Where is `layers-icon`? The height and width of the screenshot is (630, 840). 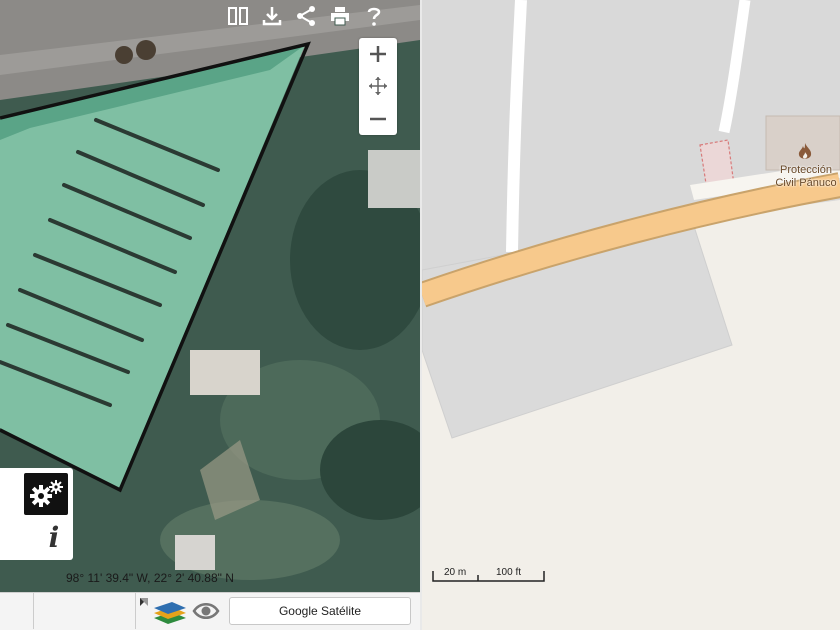
layers-icon is located at coordinates (163, 611).